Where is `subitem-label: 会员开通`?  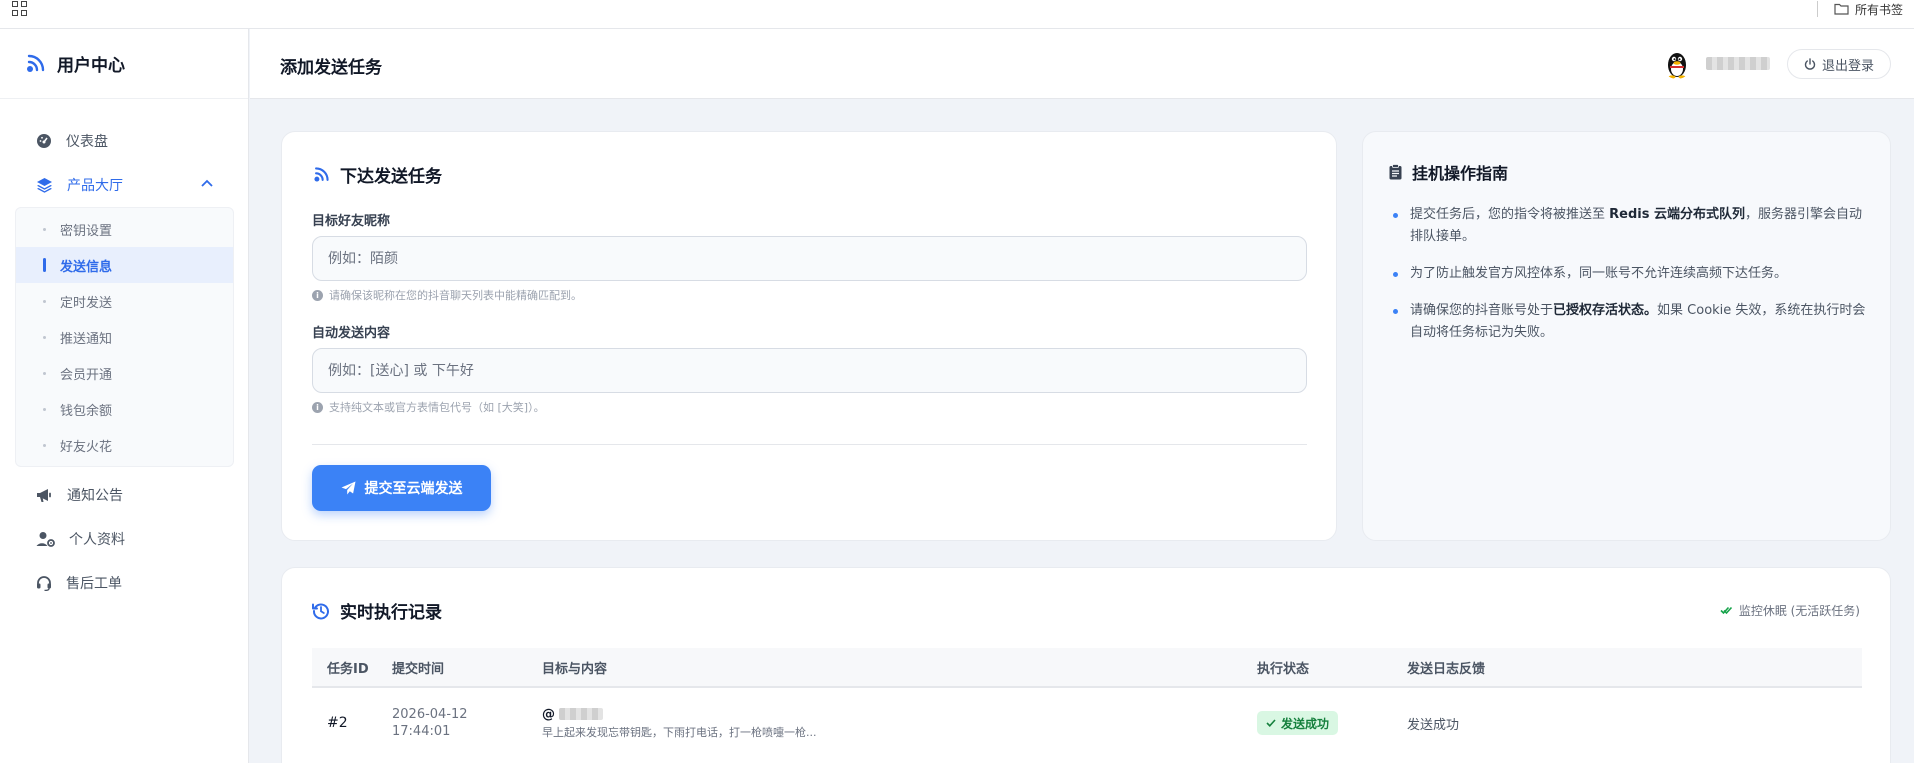 subitem-label: 会员开通 is located at coordinates (86, 375).